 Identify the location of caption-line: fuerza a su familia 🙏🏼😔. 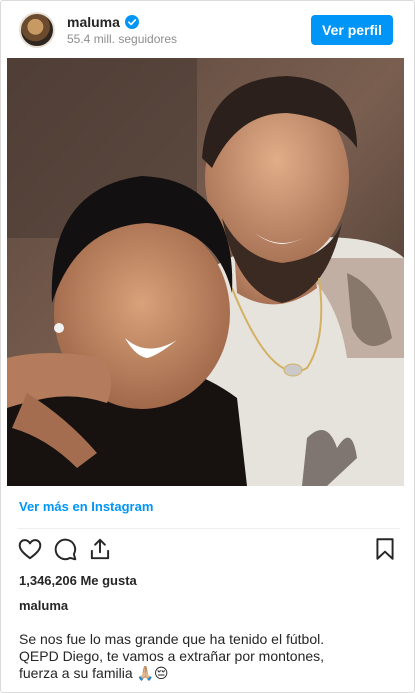
(94, 673).